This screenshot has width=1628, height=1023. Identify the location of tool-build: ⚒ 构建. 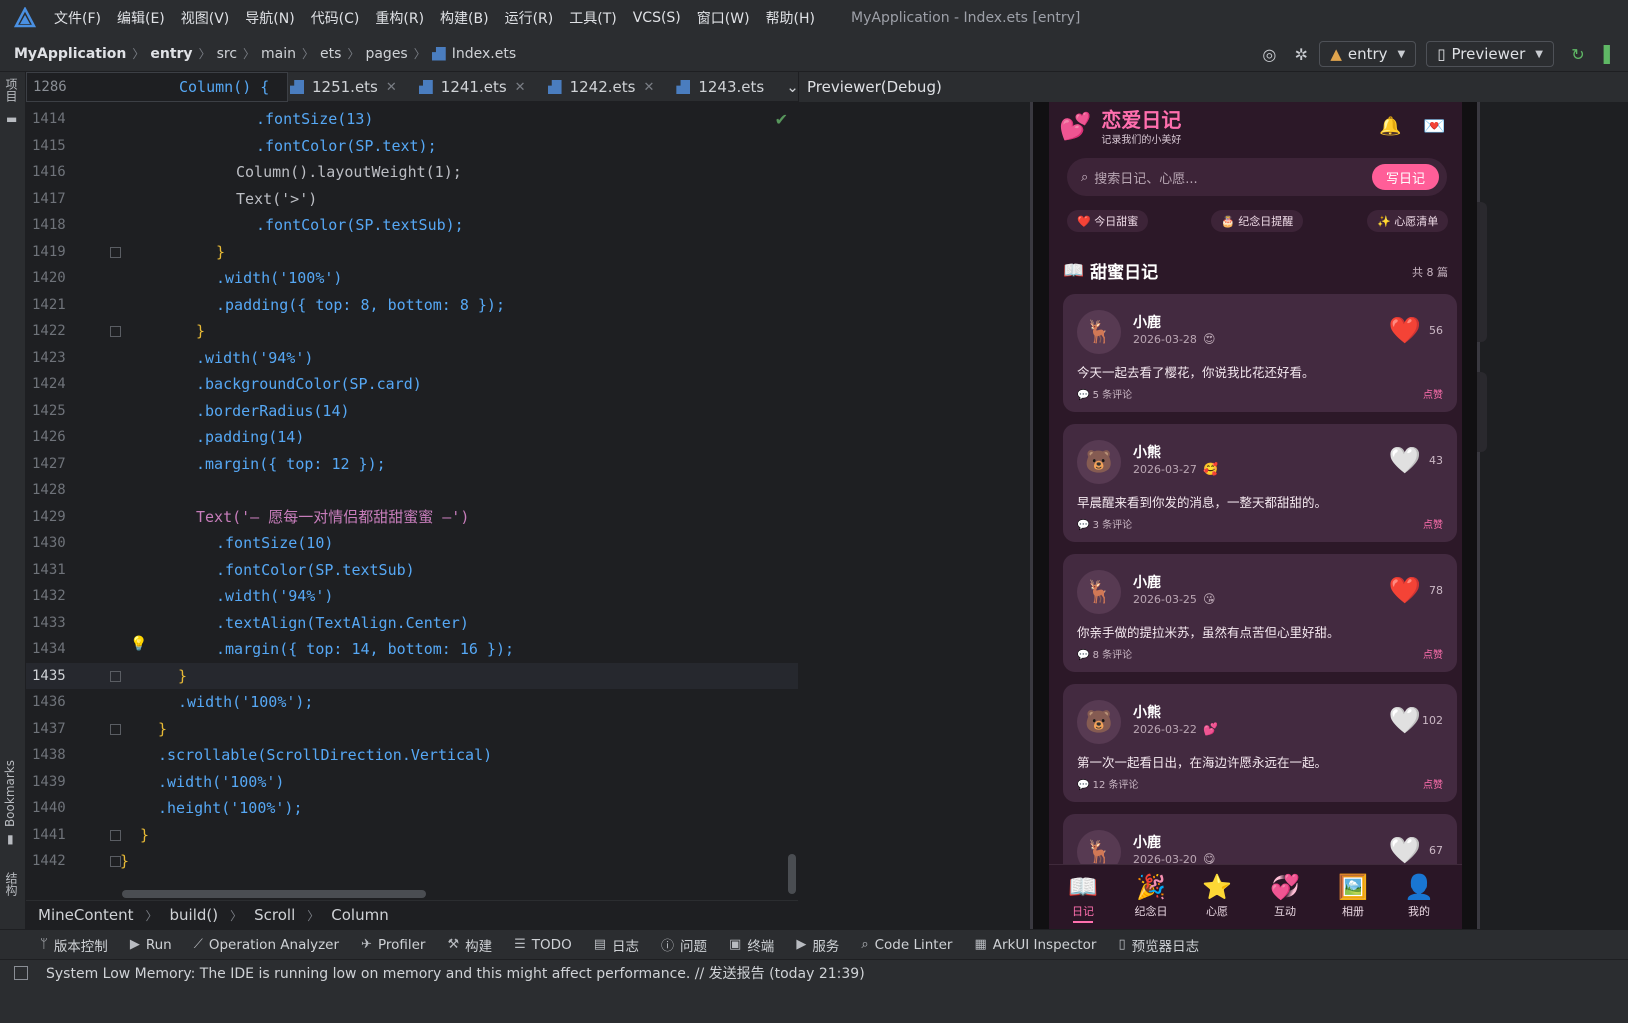
(469, 945).